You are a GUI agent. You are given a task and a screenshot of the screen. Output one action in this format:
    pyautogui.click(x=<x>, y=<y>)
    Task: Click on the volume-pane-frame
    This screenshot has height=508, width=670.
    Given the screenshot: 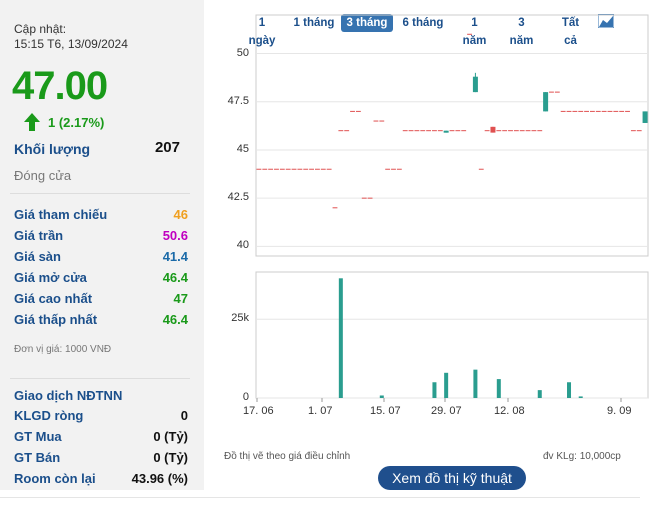 What is the action you would take?
    pyautogui.click(x=452, y=335)
    